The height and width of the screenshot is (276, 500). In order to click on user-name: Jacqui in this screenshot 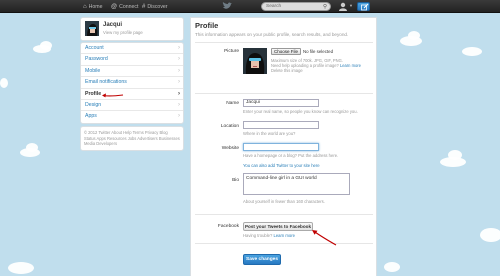, I will do `click(113, 25)`.